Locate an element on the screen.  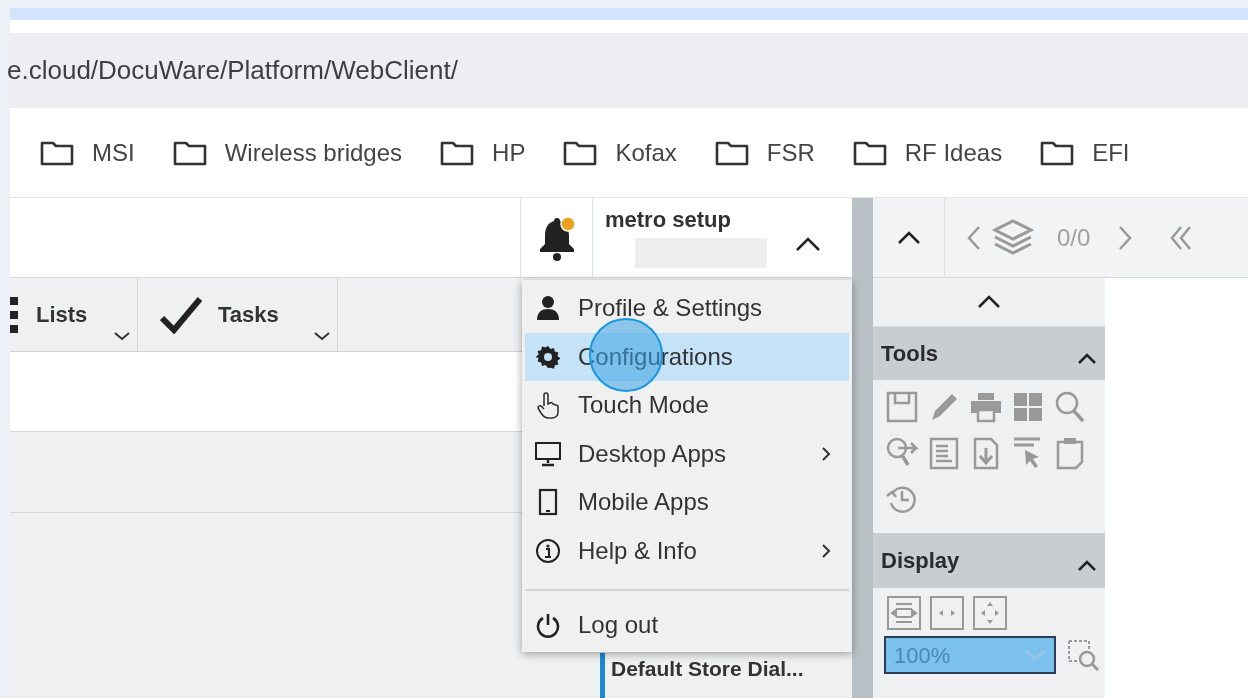
section-header: Display is located at coordinates (989, 560).